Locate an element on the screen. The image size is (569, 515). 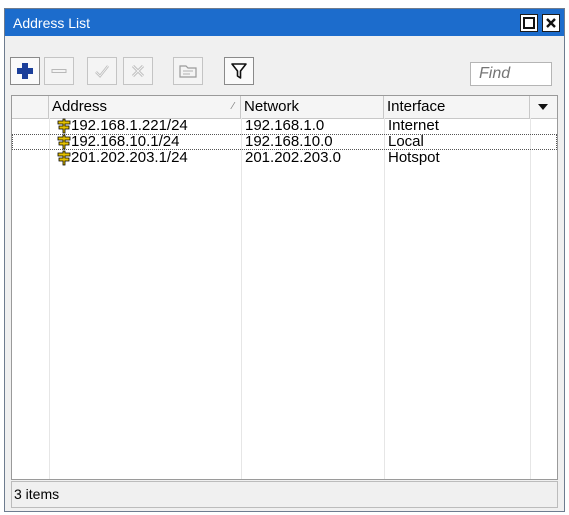
find-input is located at coordinates (511, 74).